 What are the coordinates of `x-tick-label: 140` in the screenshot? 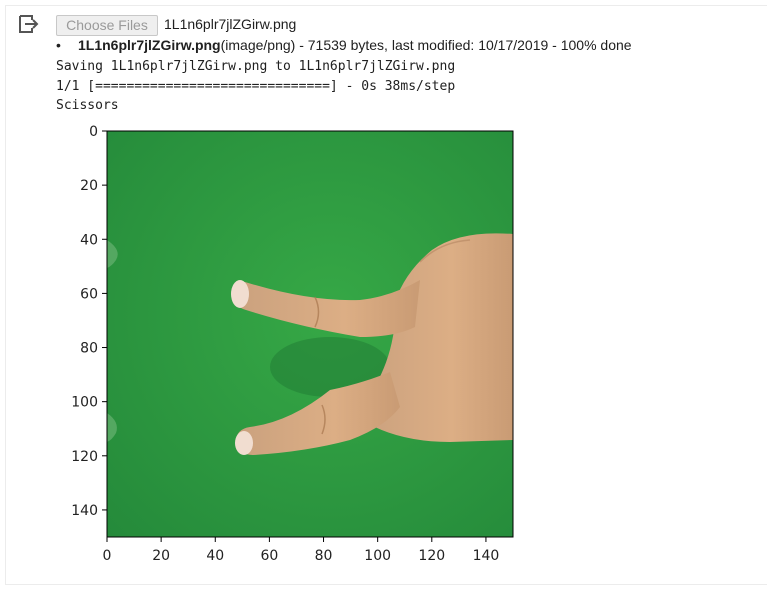 It's located at (486, 556).